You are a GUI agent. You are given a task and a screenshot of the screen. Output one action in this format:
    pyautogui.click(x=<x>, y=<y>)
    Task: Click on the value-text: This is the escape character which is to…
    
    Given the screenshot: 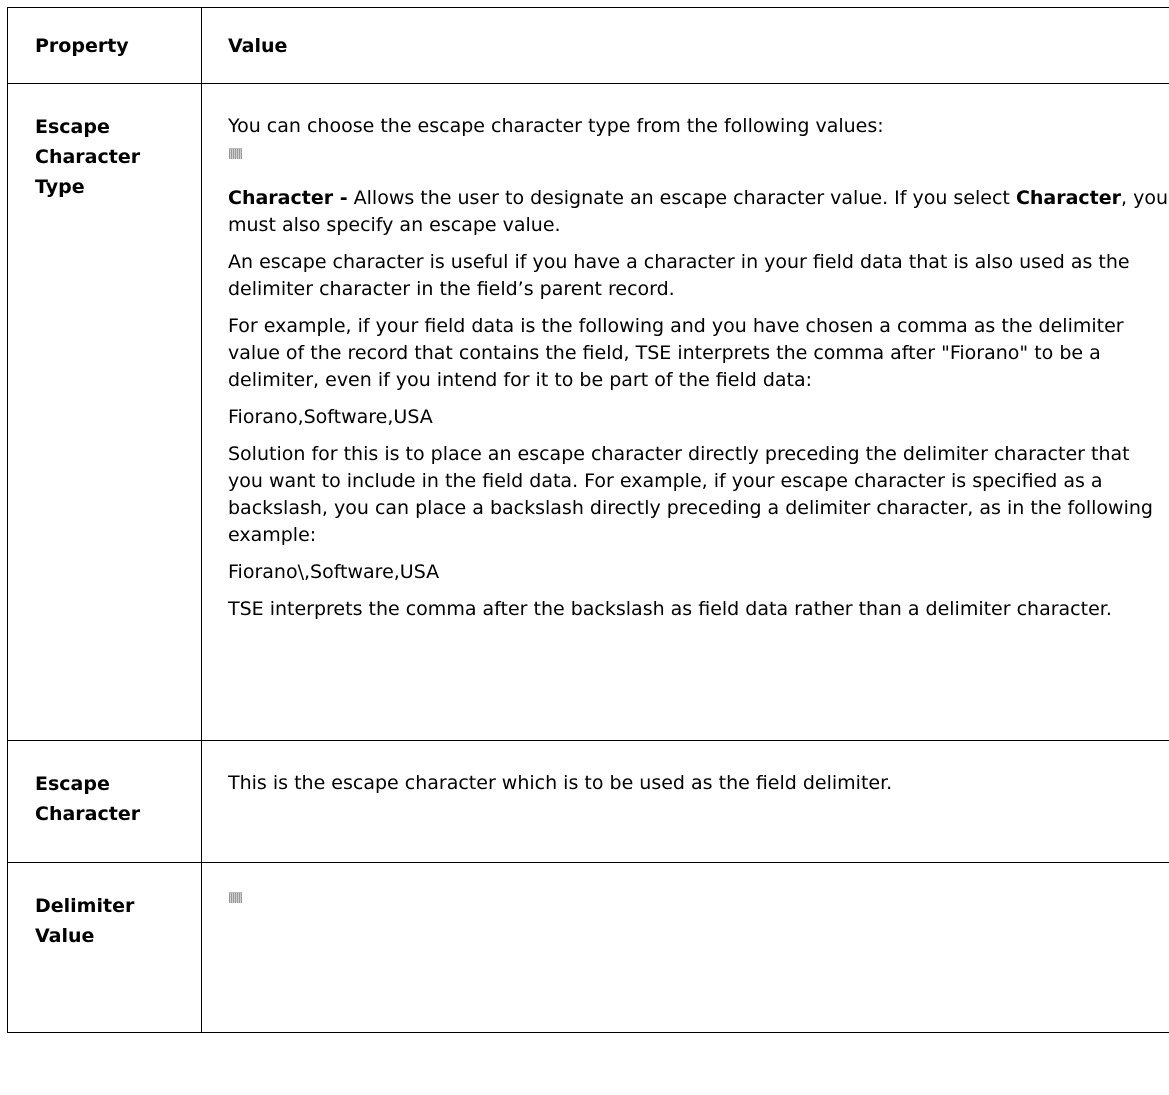 What is the action you would take?
    pyautogui.click(x=560, y=783)
    